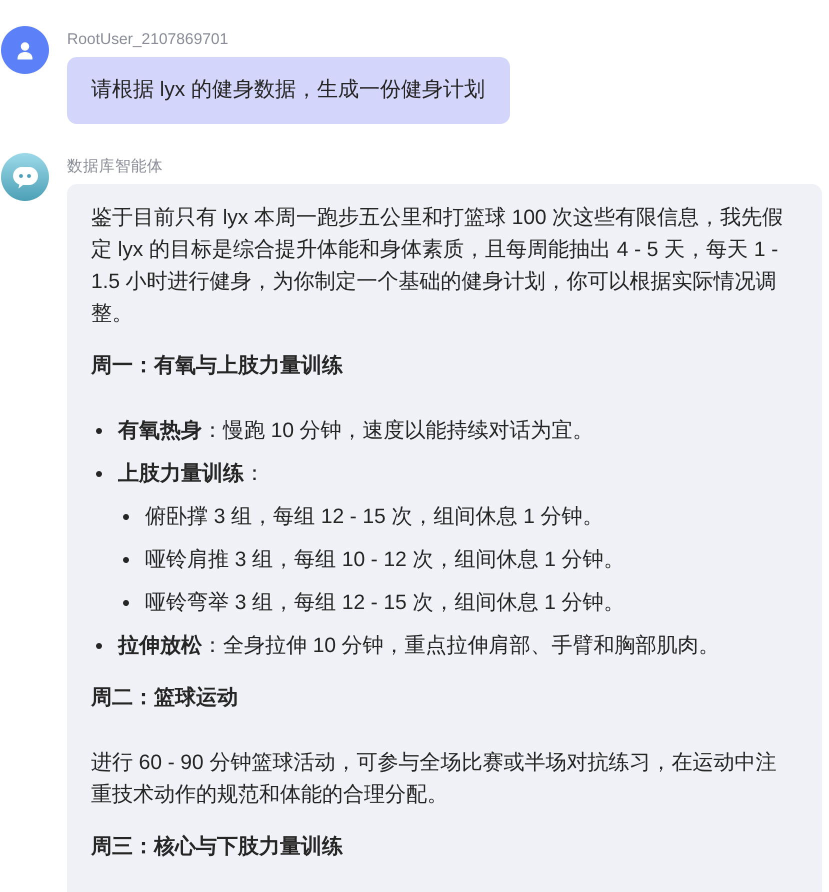 The image size is (829, 892). Describe the element at coordinates (25, 50) in the screenshot. I see `person-avatar-icon` at that location.